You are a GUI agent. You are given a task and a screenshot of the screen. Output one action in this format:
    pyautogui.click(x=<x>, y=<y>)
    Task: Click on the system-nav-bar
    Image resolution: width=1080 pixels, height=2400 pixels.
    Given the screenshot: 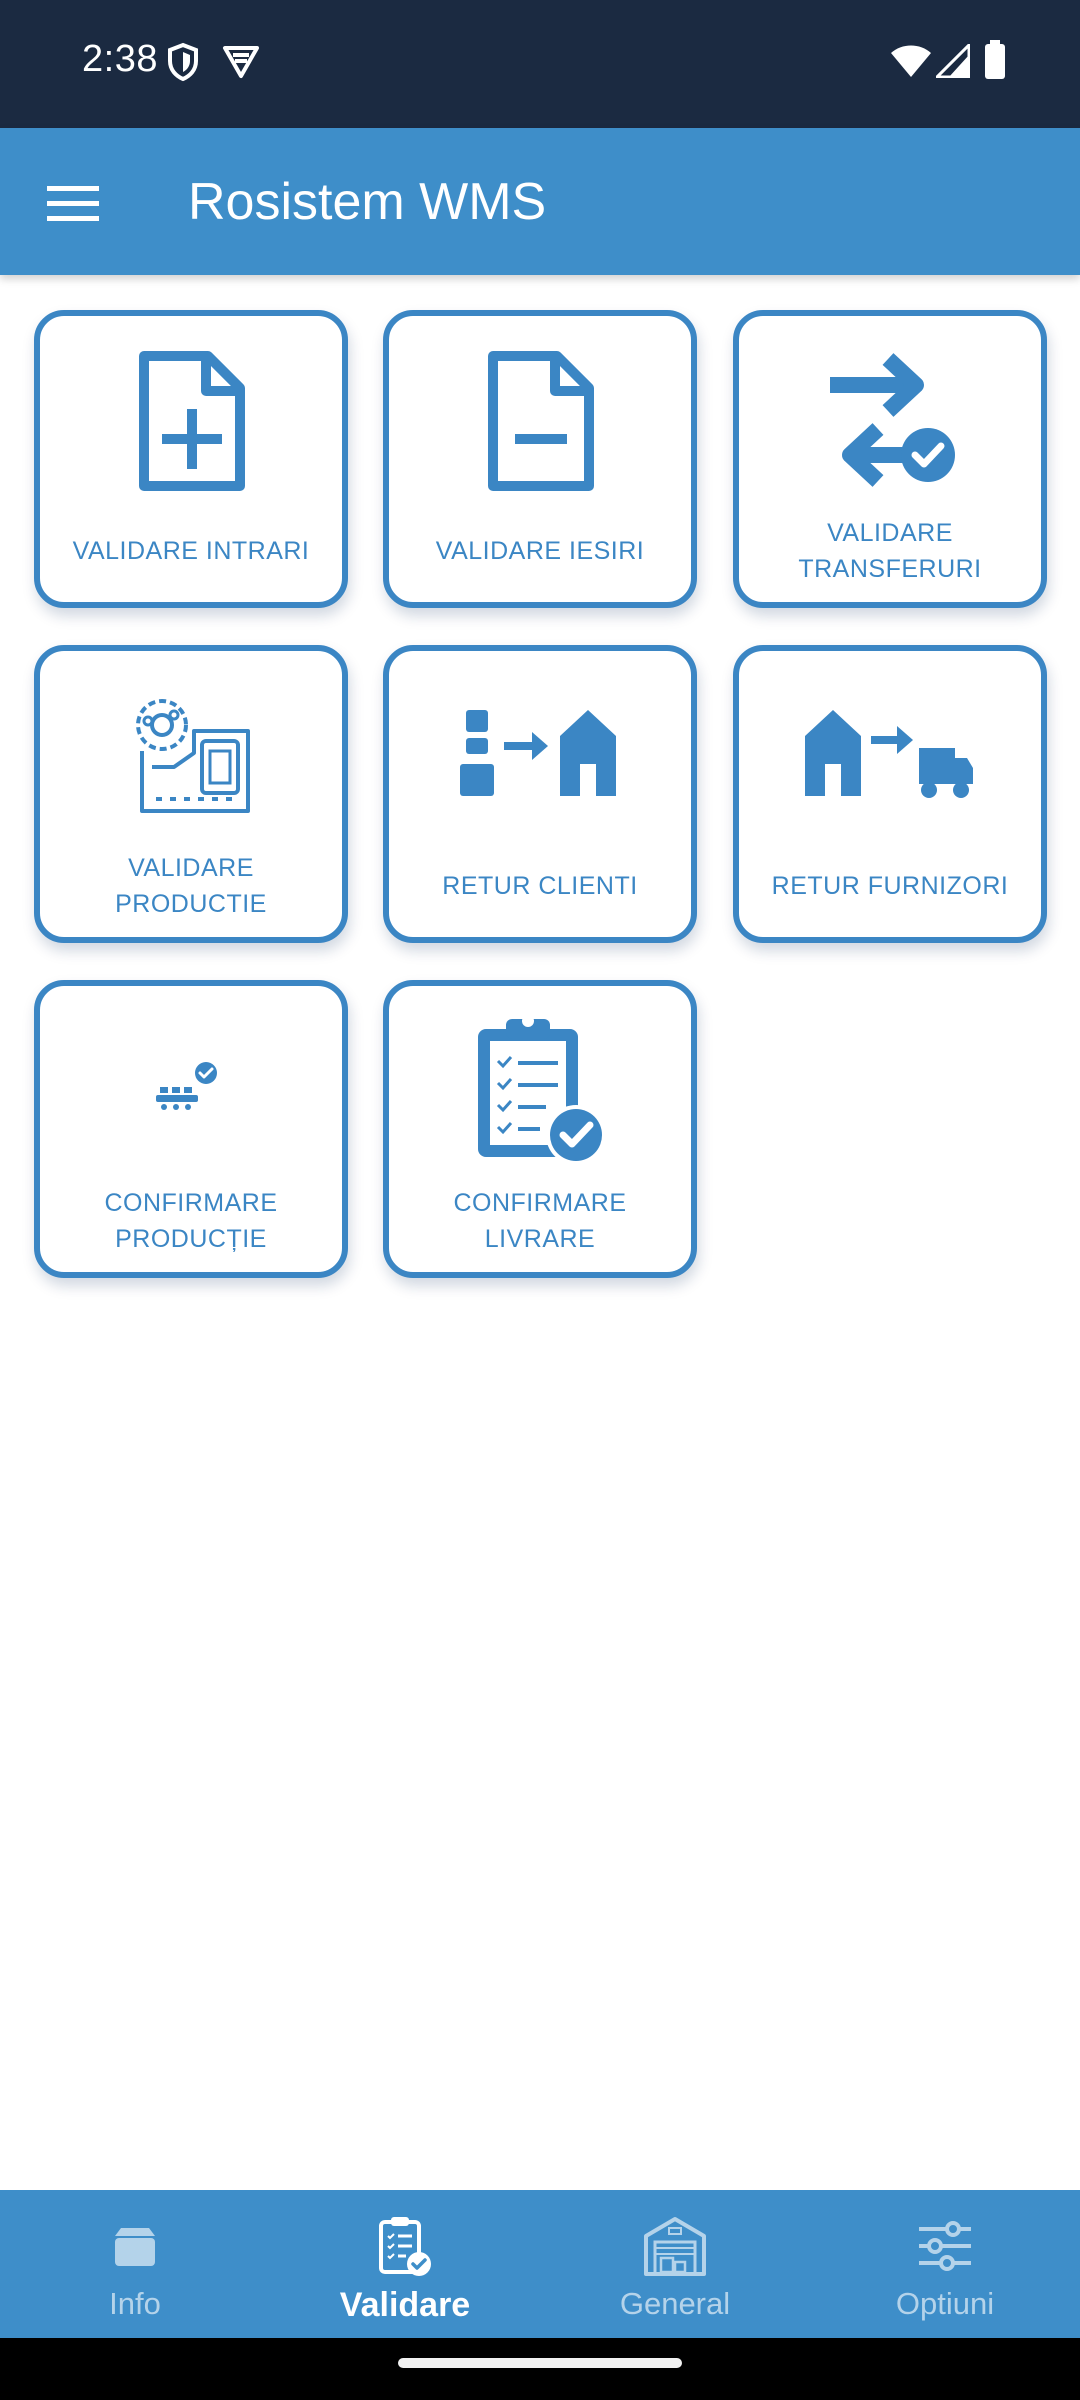 What is the action you would take?
    pyautogui.click(x=540, y=2369)
    